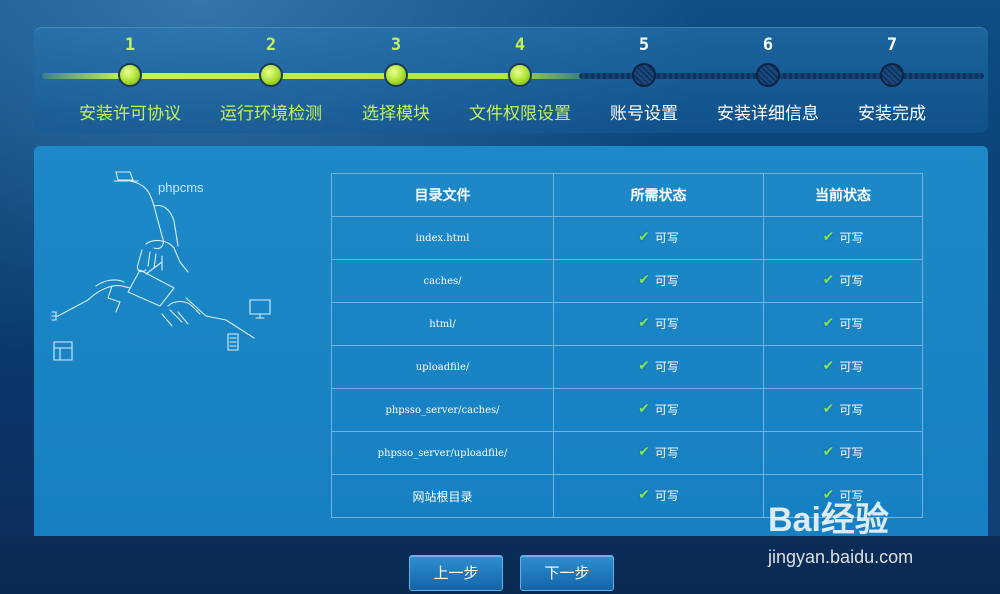 Image resolution: width=1000 pixels, height=594 pixels. I want to click on table-row: caches/ ✔ 可写 ✔ 可写, so click(627, 281).